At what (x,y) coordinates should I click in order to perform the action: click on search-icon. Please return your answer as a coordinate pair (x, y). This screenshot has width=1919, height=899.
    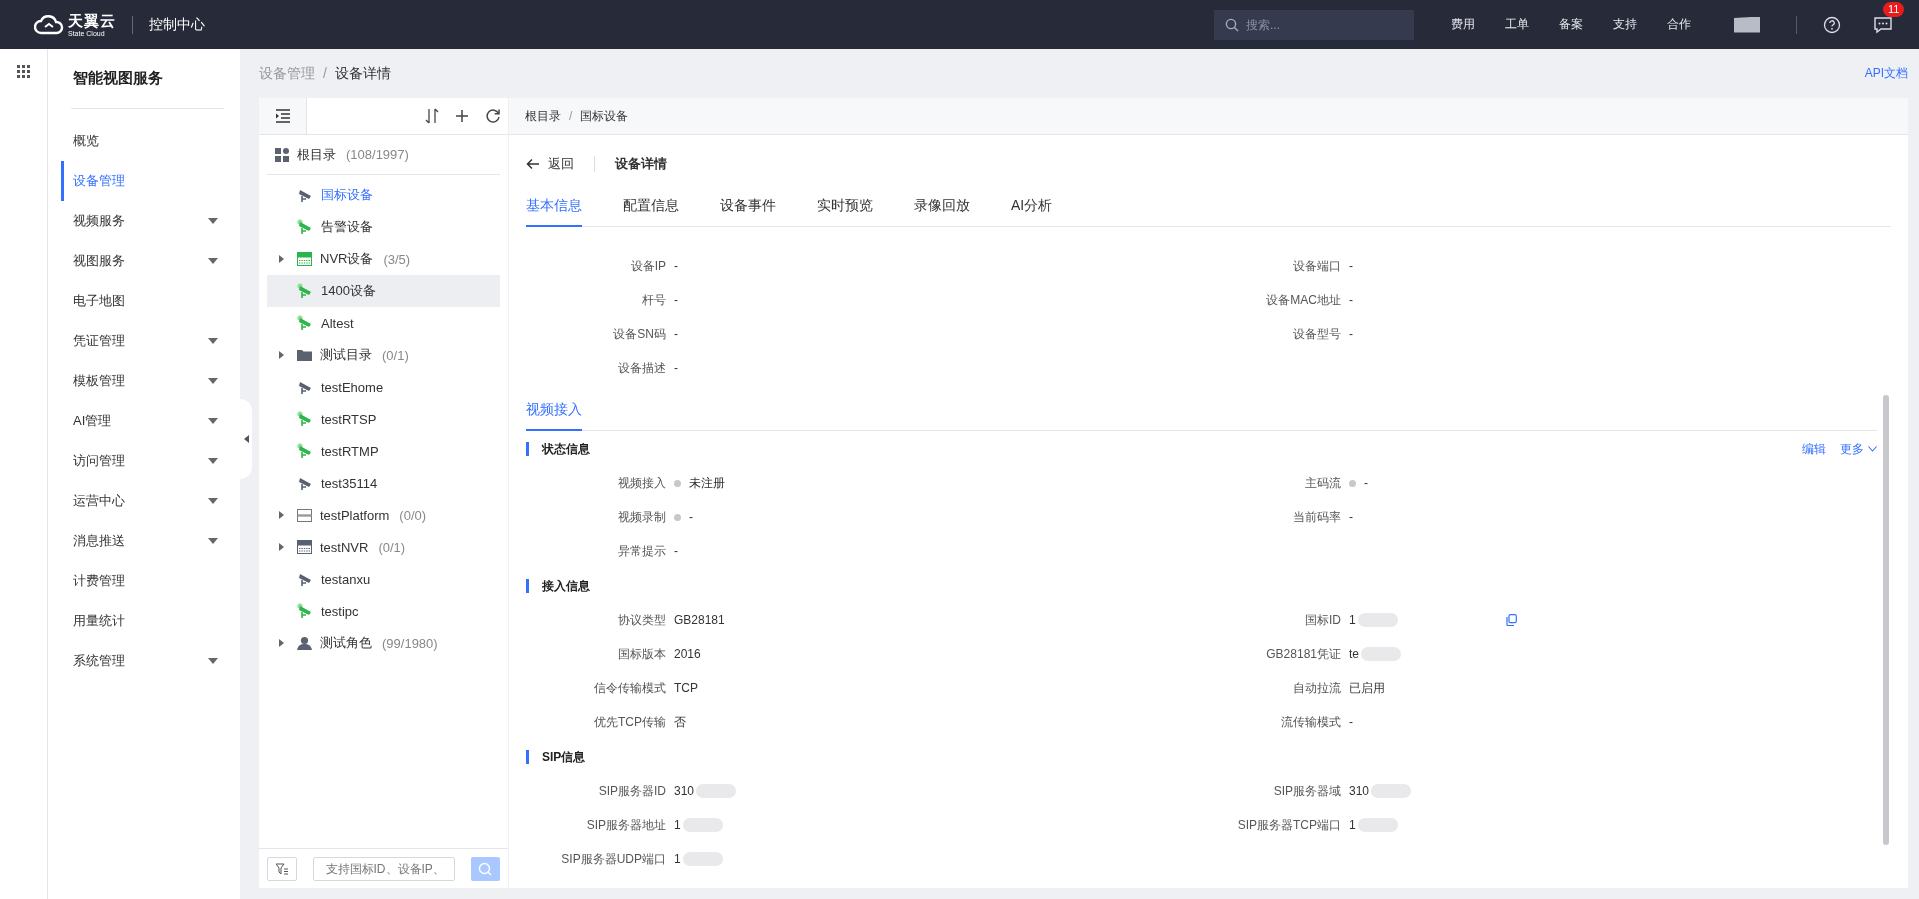
    Looking at the image, I should click on (485, 868).